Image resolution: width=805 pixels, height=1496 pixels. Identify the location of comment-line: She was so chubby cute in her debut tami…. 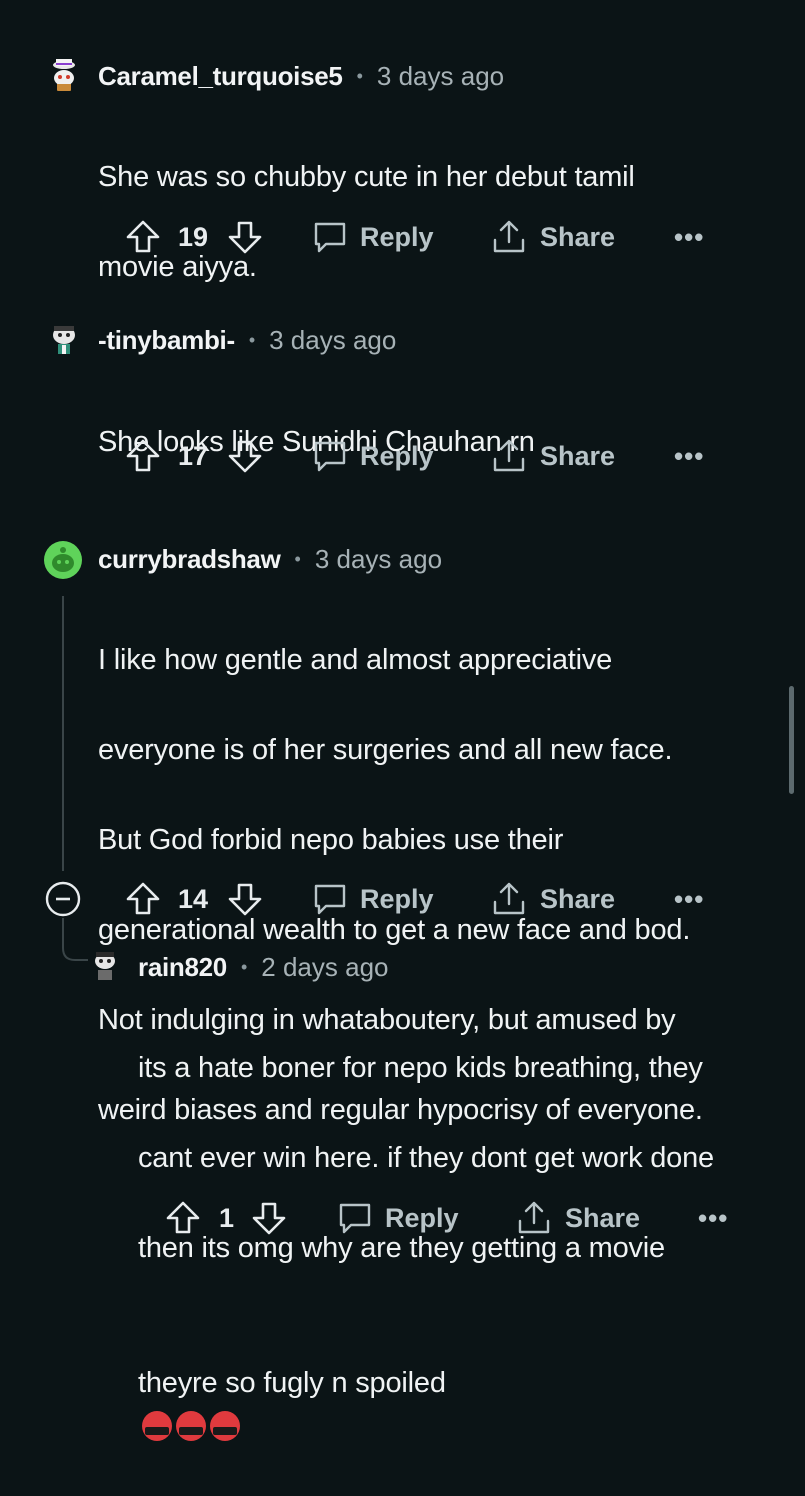
(366, 177).